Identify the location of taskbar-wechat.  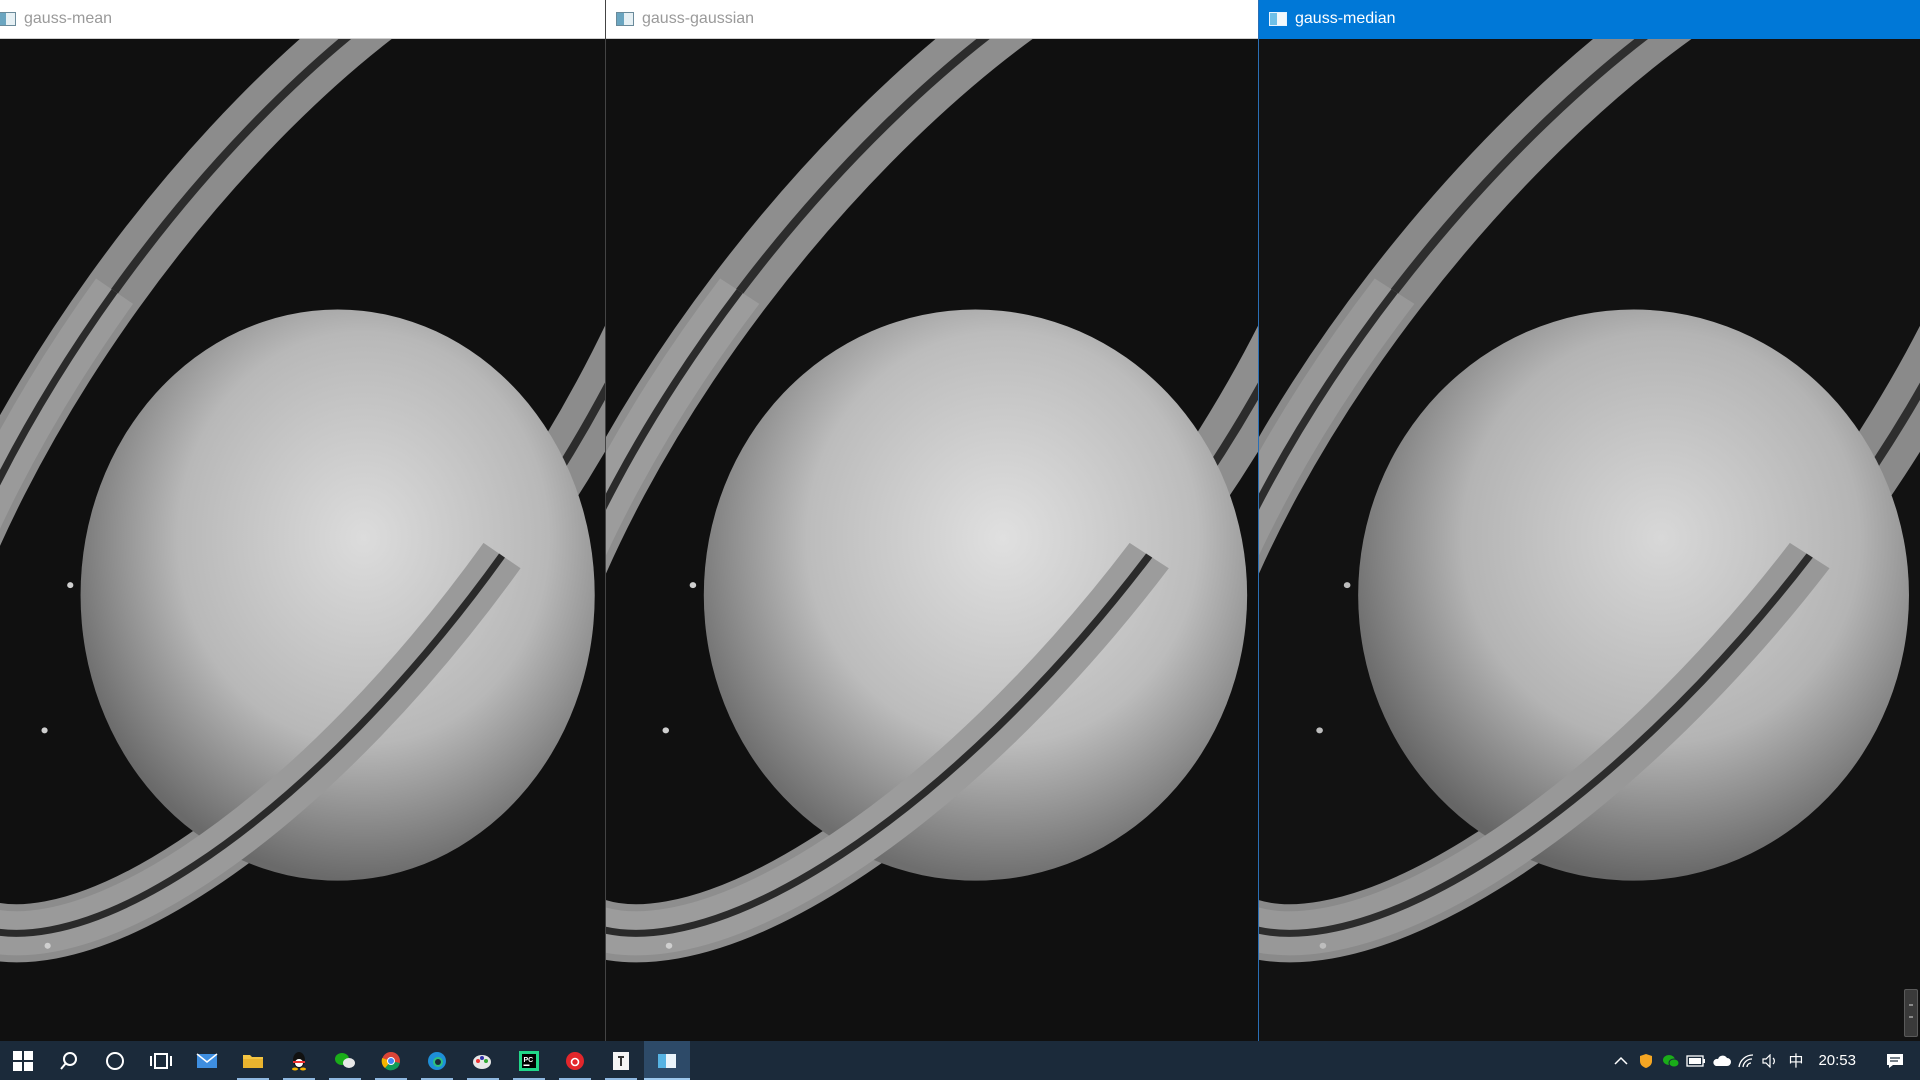
(345, 1060).